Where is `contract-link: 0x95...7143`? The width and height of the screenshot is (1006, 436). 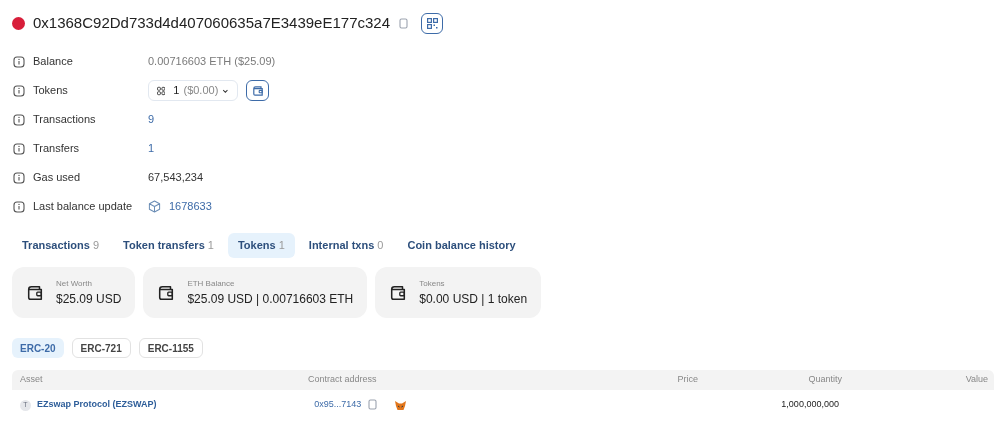 contract-link: 0x95...7143 is located at coordinates (338, 405).